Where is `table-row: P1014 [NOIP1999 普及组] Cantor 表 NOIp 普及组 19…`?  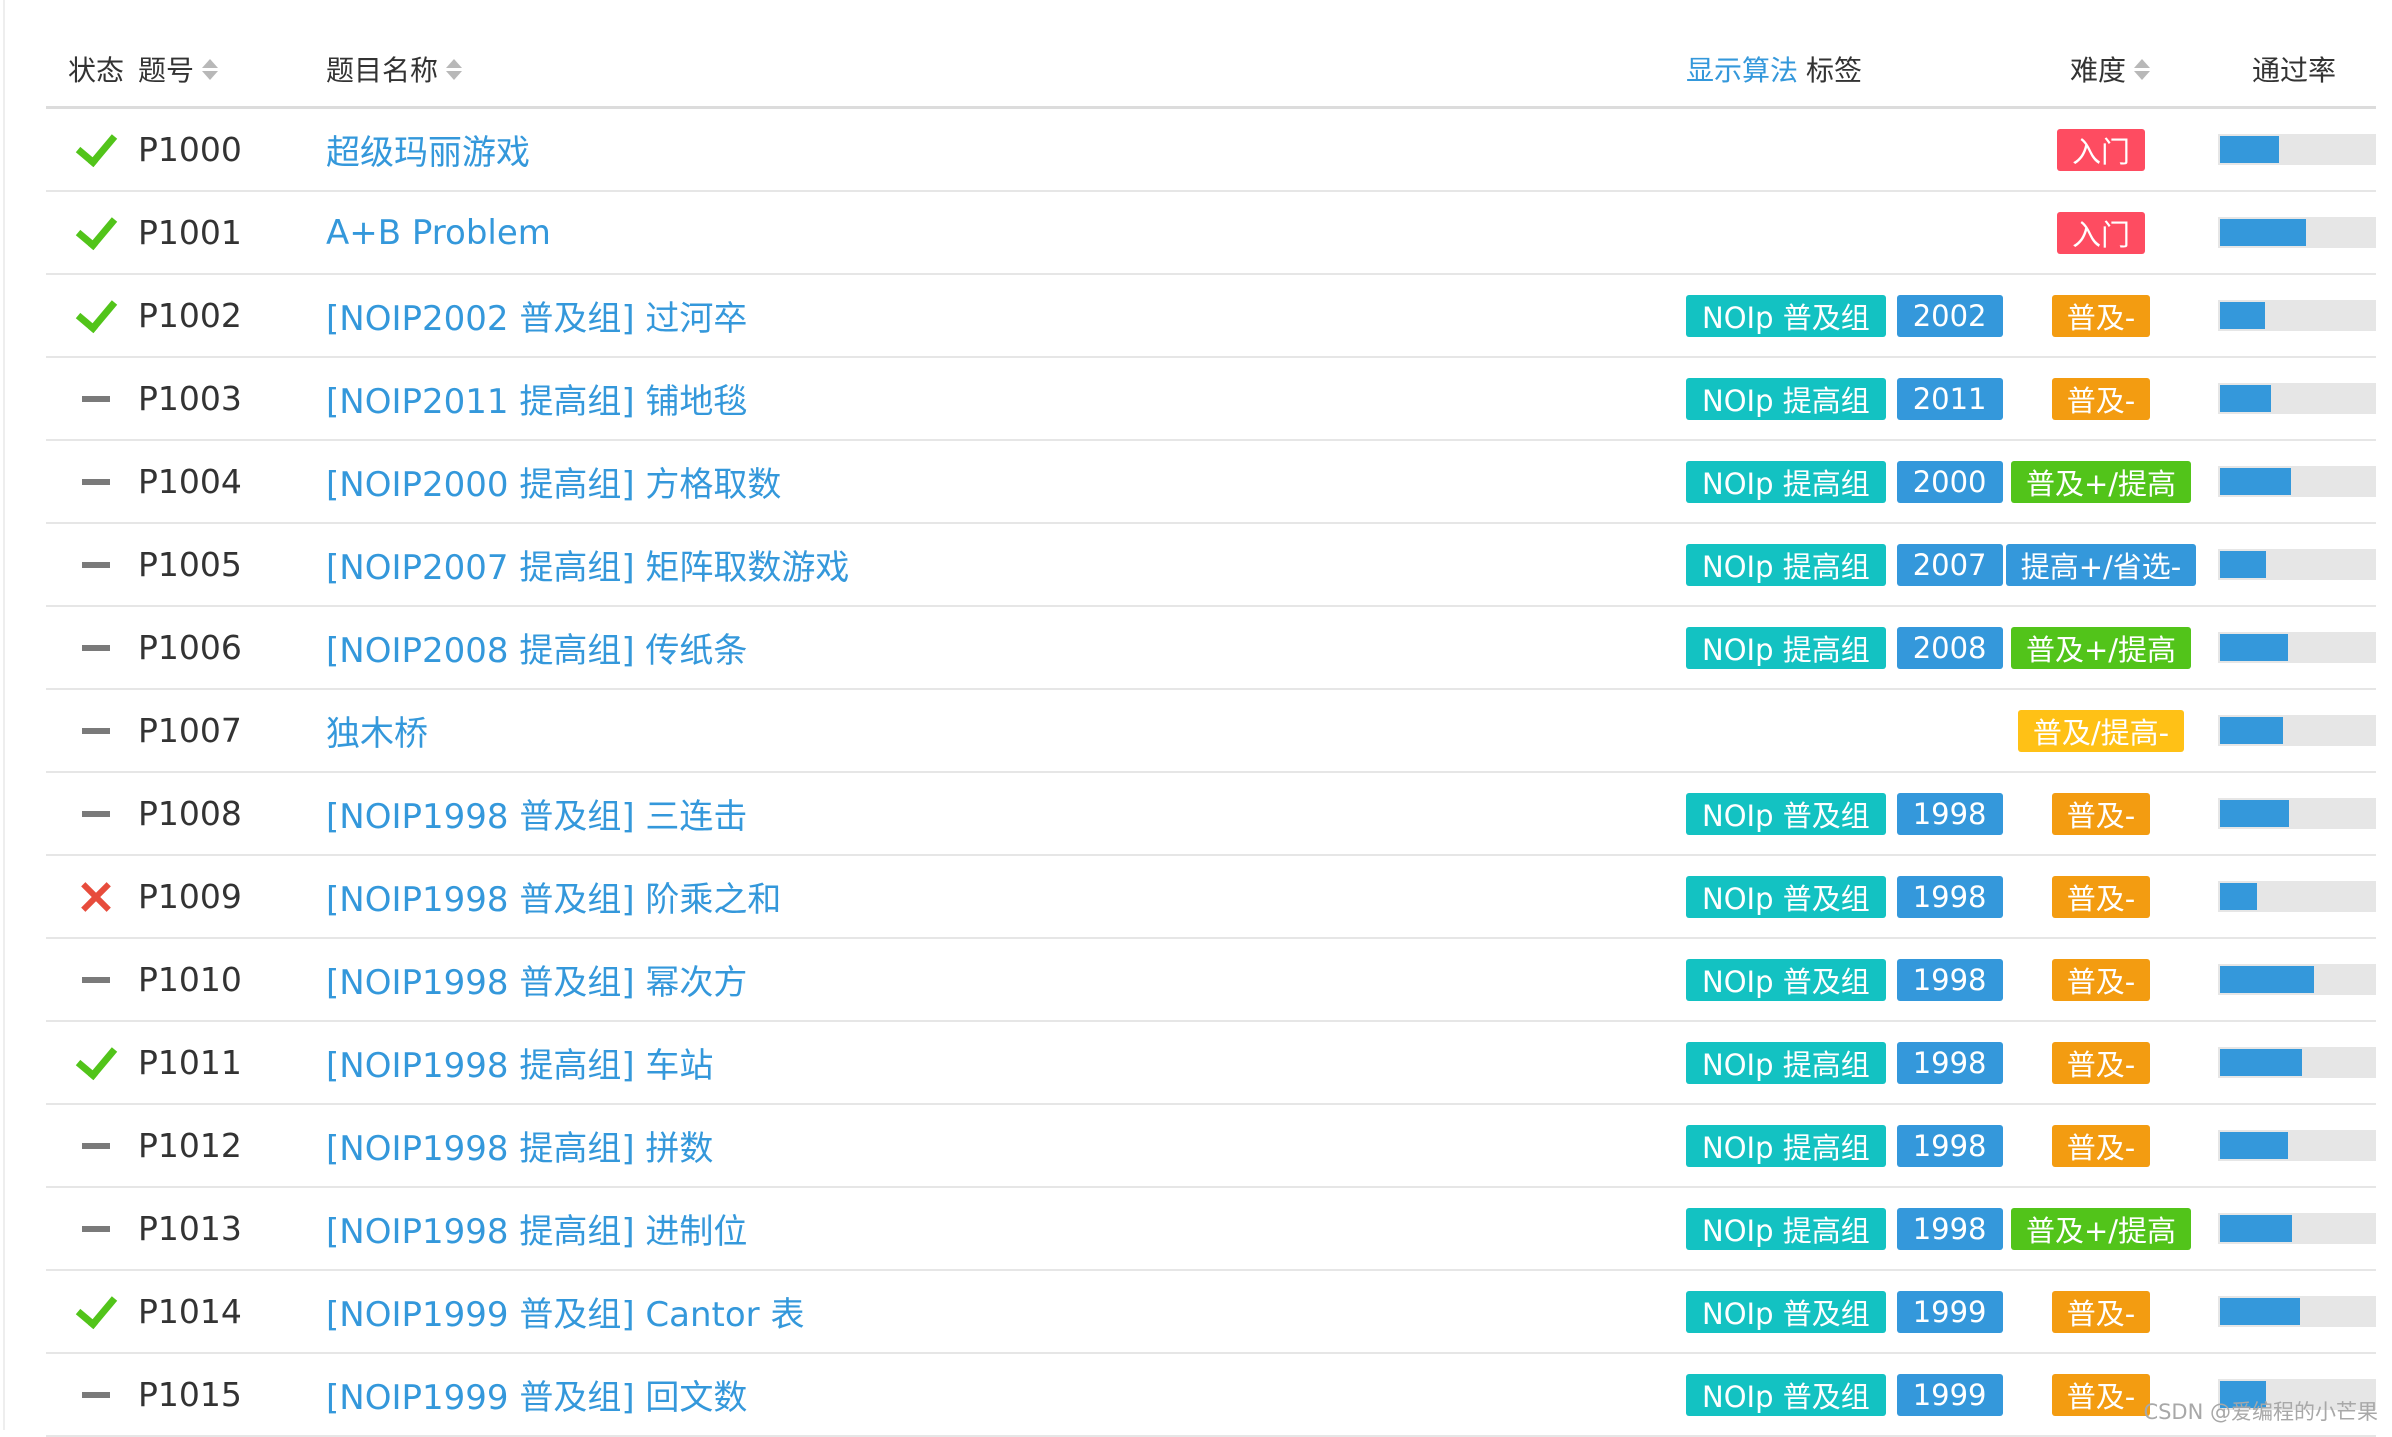
table-row: P1014 [NOIP1999 普及组] Cantor 表 NOIp 普及组 19… is located at coordinates (1211, 1312).